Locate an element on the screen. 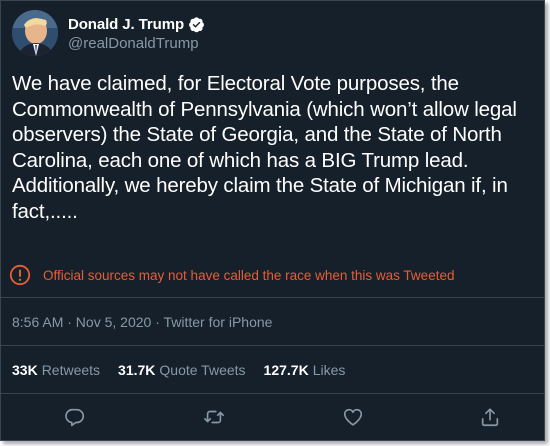 The height and width of the screenshot is (446, 550). stat-count: 31.7K is located at coordinates (137, 370).